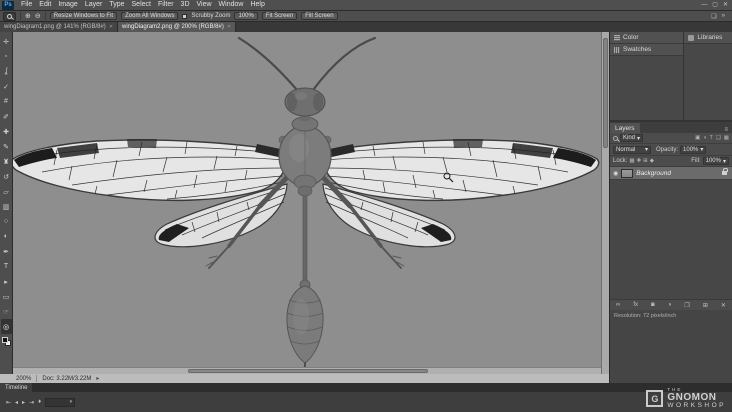  I want to click on overflow-icon: », so click(723, 16).